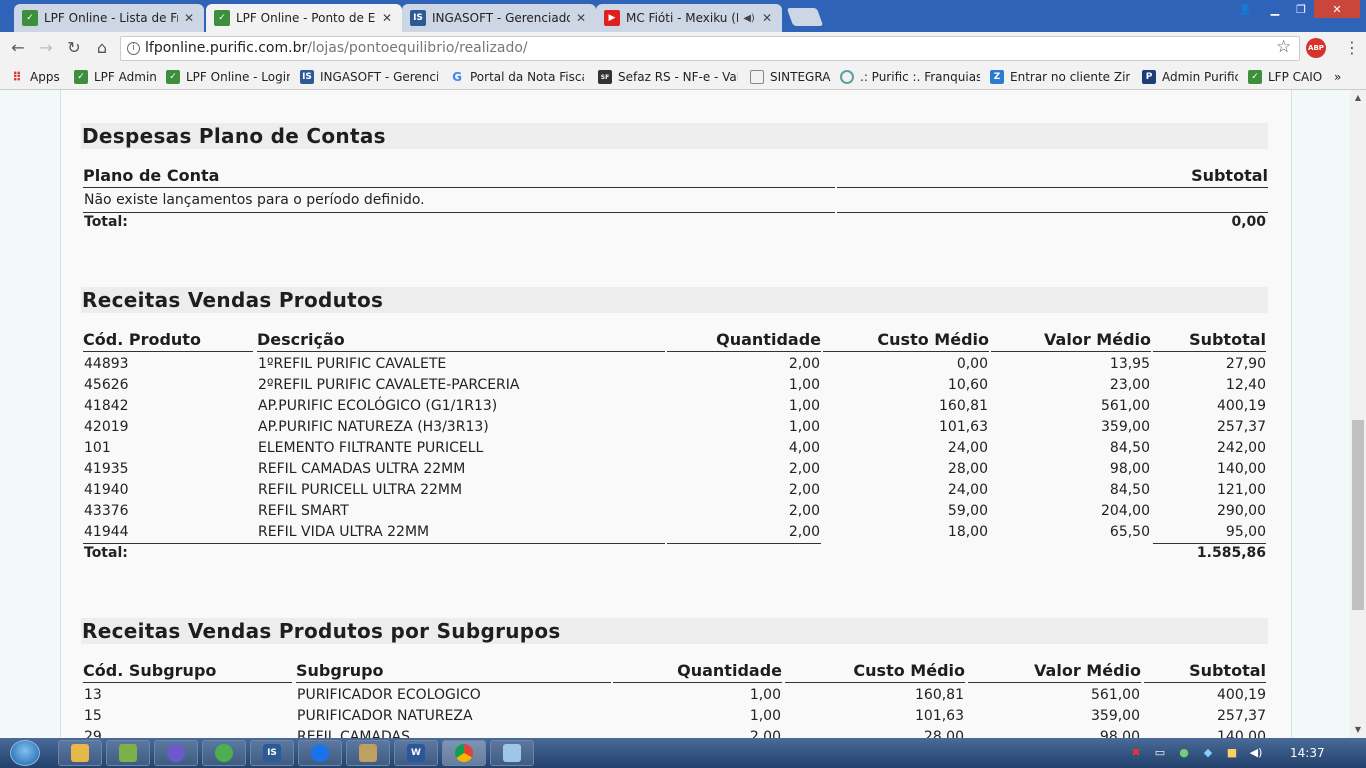 This screenshot has height=768, width=1366. I want to click on bookmark-star-icon: ☆, so click(1283, 47).